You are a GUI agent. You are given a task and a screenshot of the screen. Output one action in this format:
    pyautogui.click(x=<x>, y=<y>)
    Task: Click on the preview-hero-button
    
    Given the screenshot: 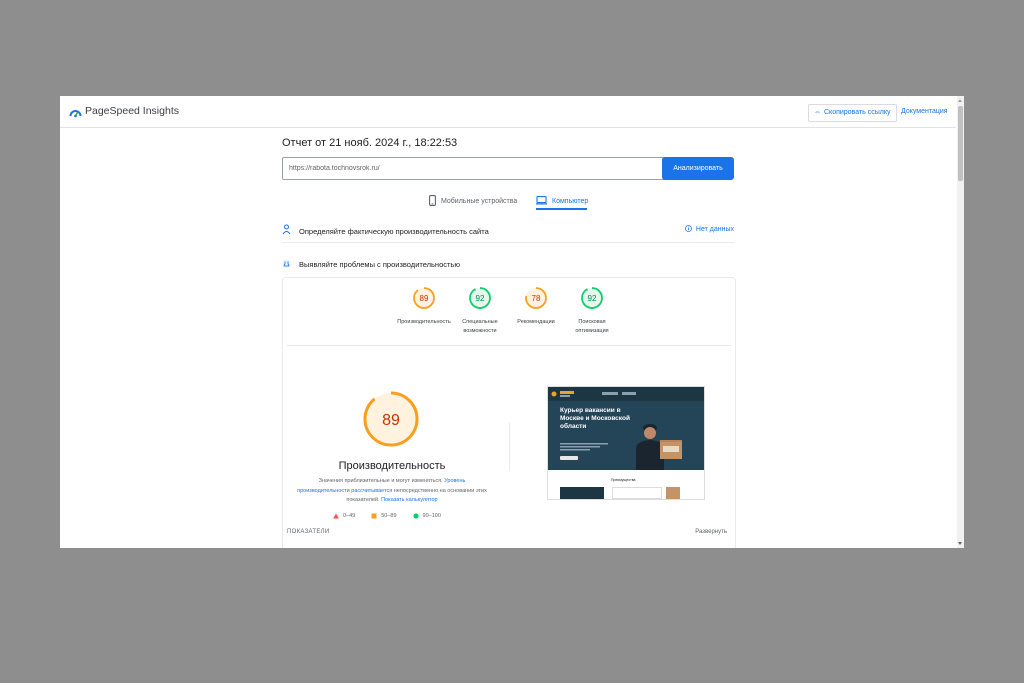 What is the action you would take?
    pyautogui.click(x=569, y=458)
    